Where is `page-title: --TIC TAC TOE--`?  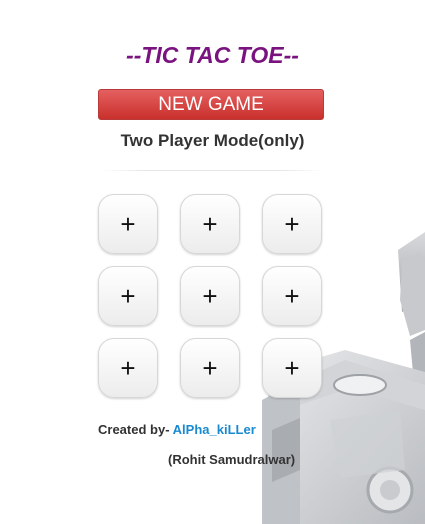 page-title: --TIC TAC TOE-- is located at coordinates (212, 55).